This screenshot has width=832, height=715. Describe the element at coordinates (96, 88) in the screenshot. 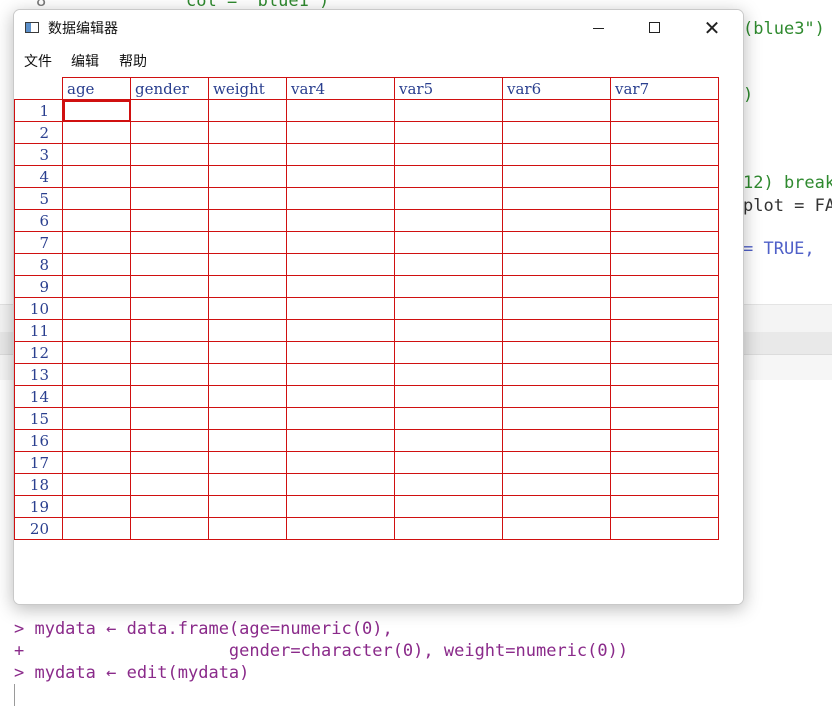

I see `column-header-age: age` at that location.